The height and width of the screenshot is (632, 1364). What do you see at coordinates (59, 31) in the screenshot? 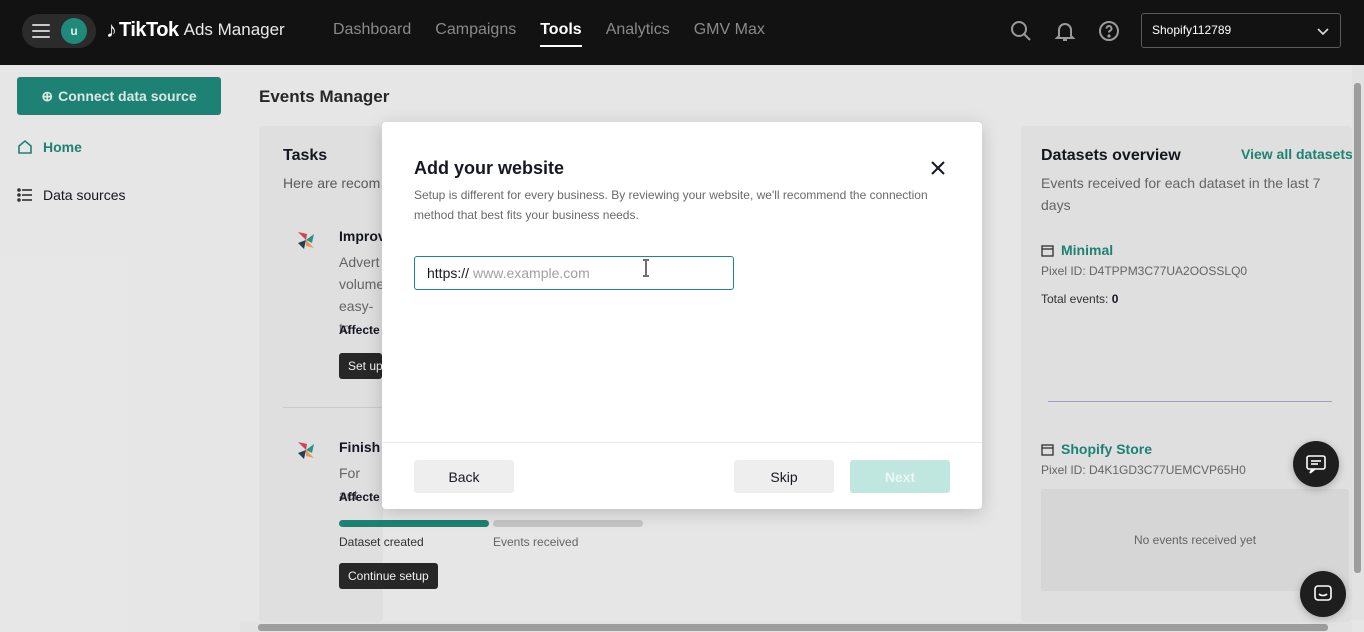
I see `account-menu-button: u` at bounding box center [59, 31].